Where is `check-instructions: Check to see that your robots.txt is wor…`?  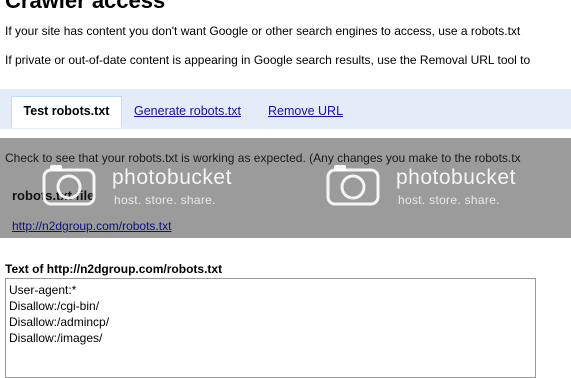
check-instructions: Check to see that your robots.txt is wor… is located at coordinates (263, 158).